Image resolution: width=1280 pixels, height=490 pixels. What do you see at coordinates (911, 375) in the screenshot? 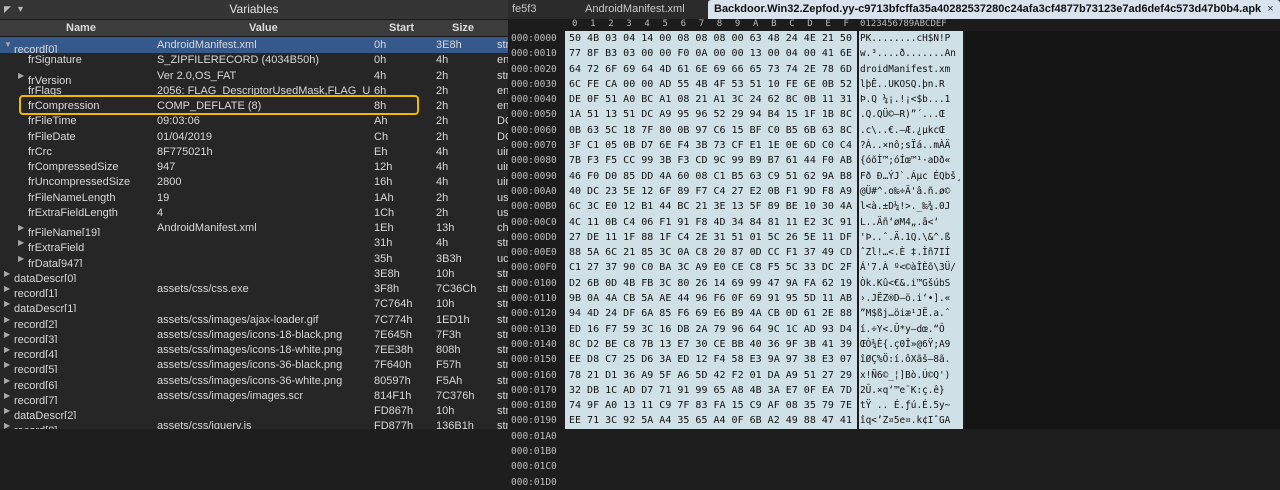
I see `ascii-row: x!Ñ6©_¦]Bò.Ú©Q')` at bounding box center [911, 375].